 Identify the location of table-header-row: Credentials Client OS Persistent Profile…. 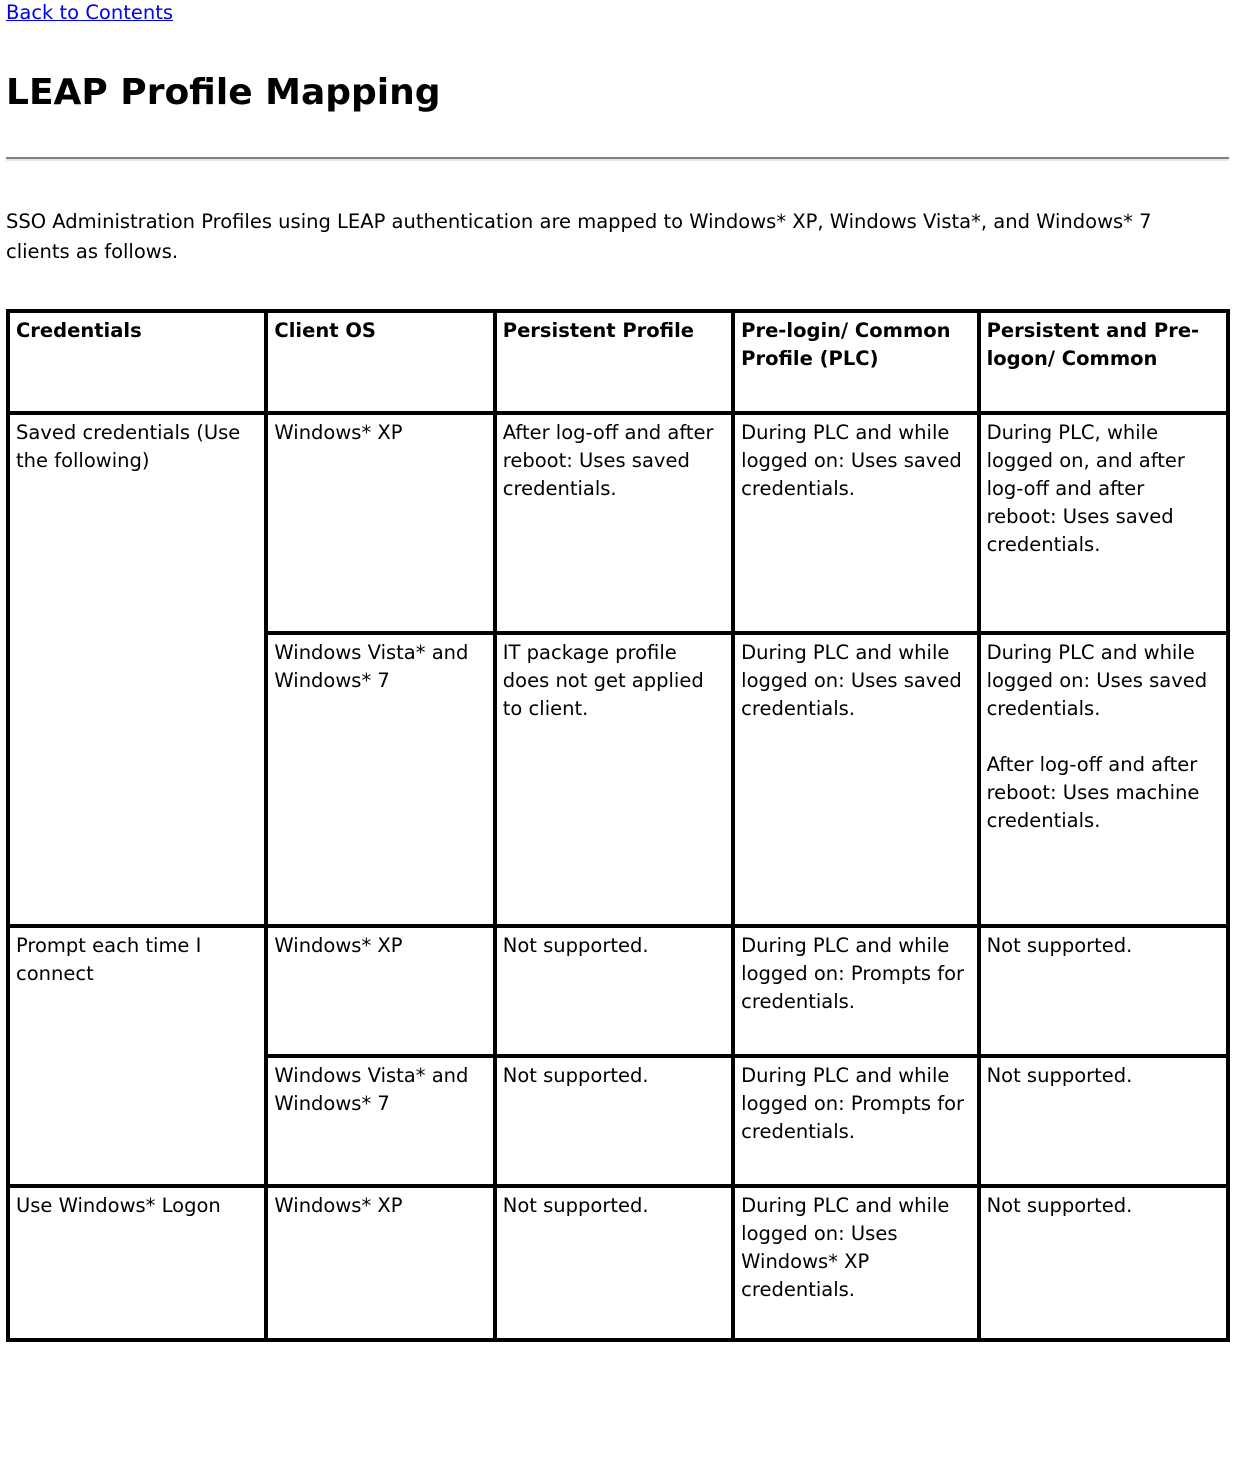
(618, 362).